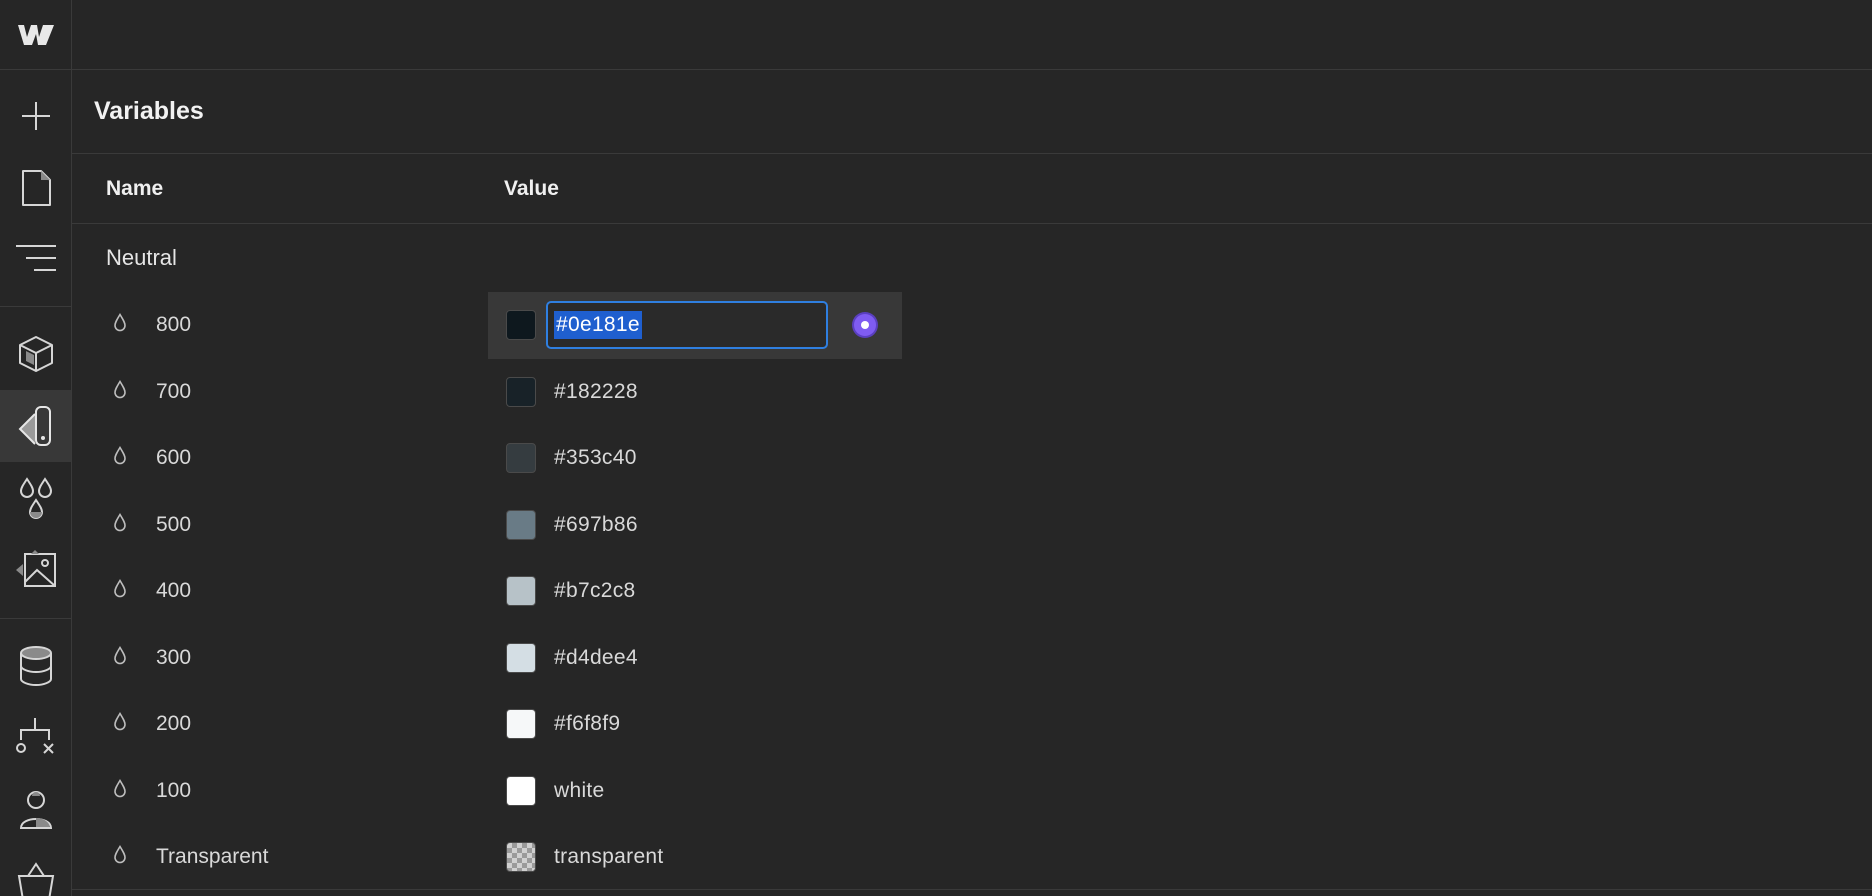  I want to click on pages-button, so click(35, 188).